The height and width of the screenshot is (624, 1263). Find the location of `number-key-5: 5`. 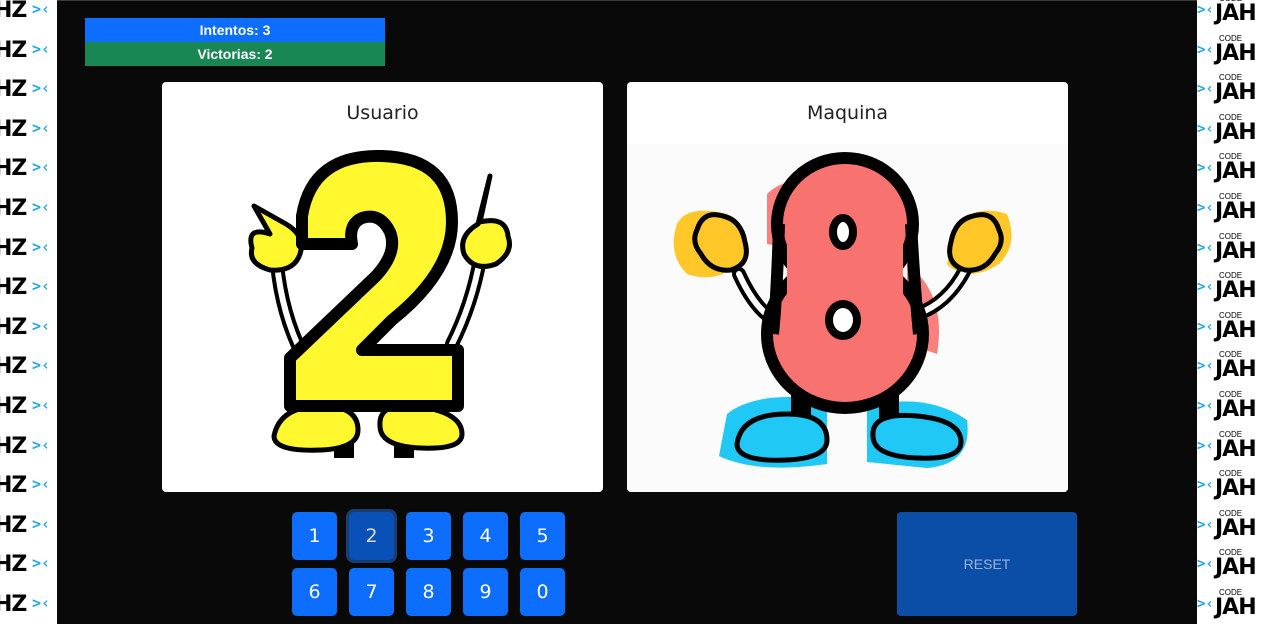

number-key-5: 5 is located at coordinates (542, 536).